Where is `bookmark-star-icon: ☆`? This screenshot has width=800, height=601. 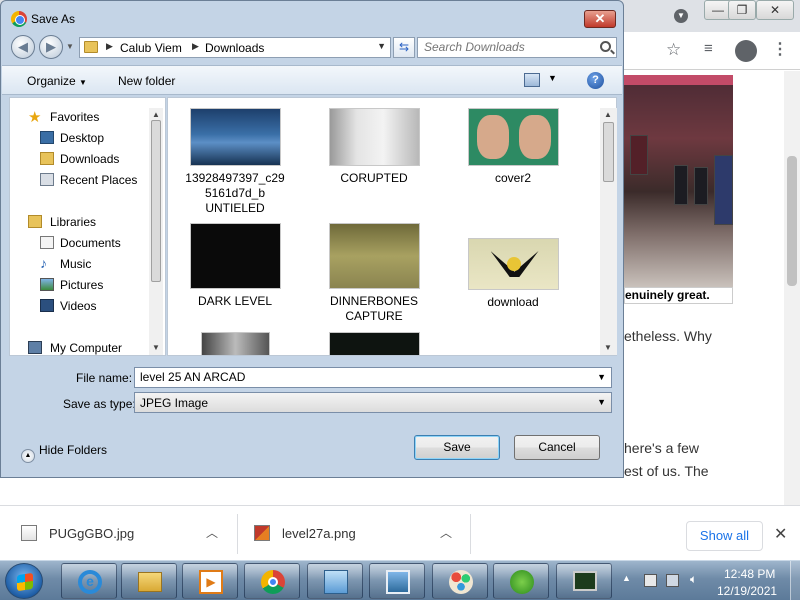 bookmark-star-icon: ☆ is located at coordinates (673, 50).